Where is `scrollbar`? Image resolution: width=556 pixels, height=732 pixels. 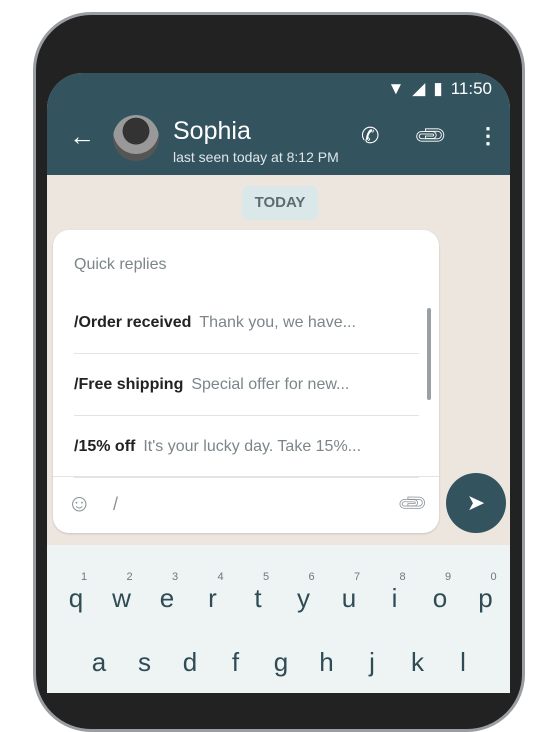
scrollbar is located at coordinates (429, 354).